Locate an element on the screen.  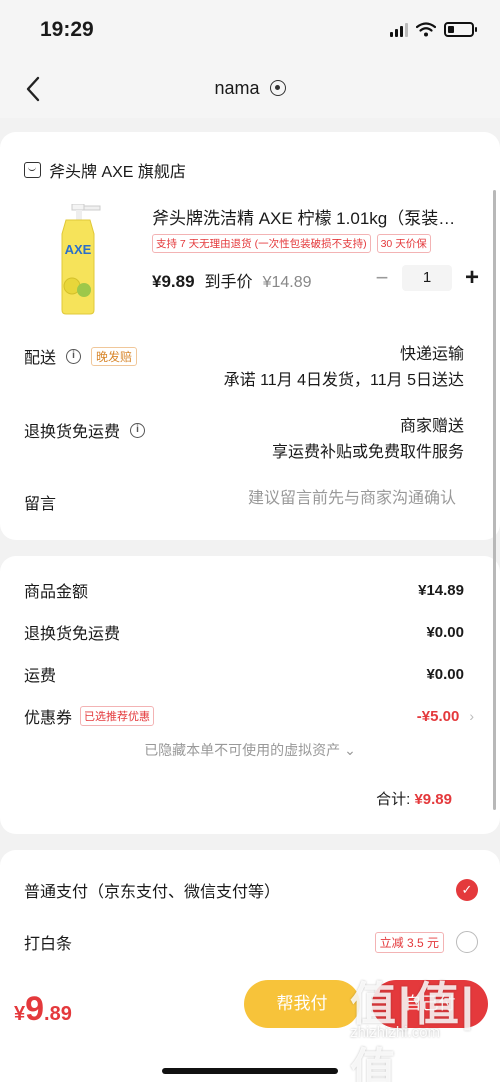
price-row: ¥9.89 到手价 ¥14.89 is located at coordinates (232, 280).